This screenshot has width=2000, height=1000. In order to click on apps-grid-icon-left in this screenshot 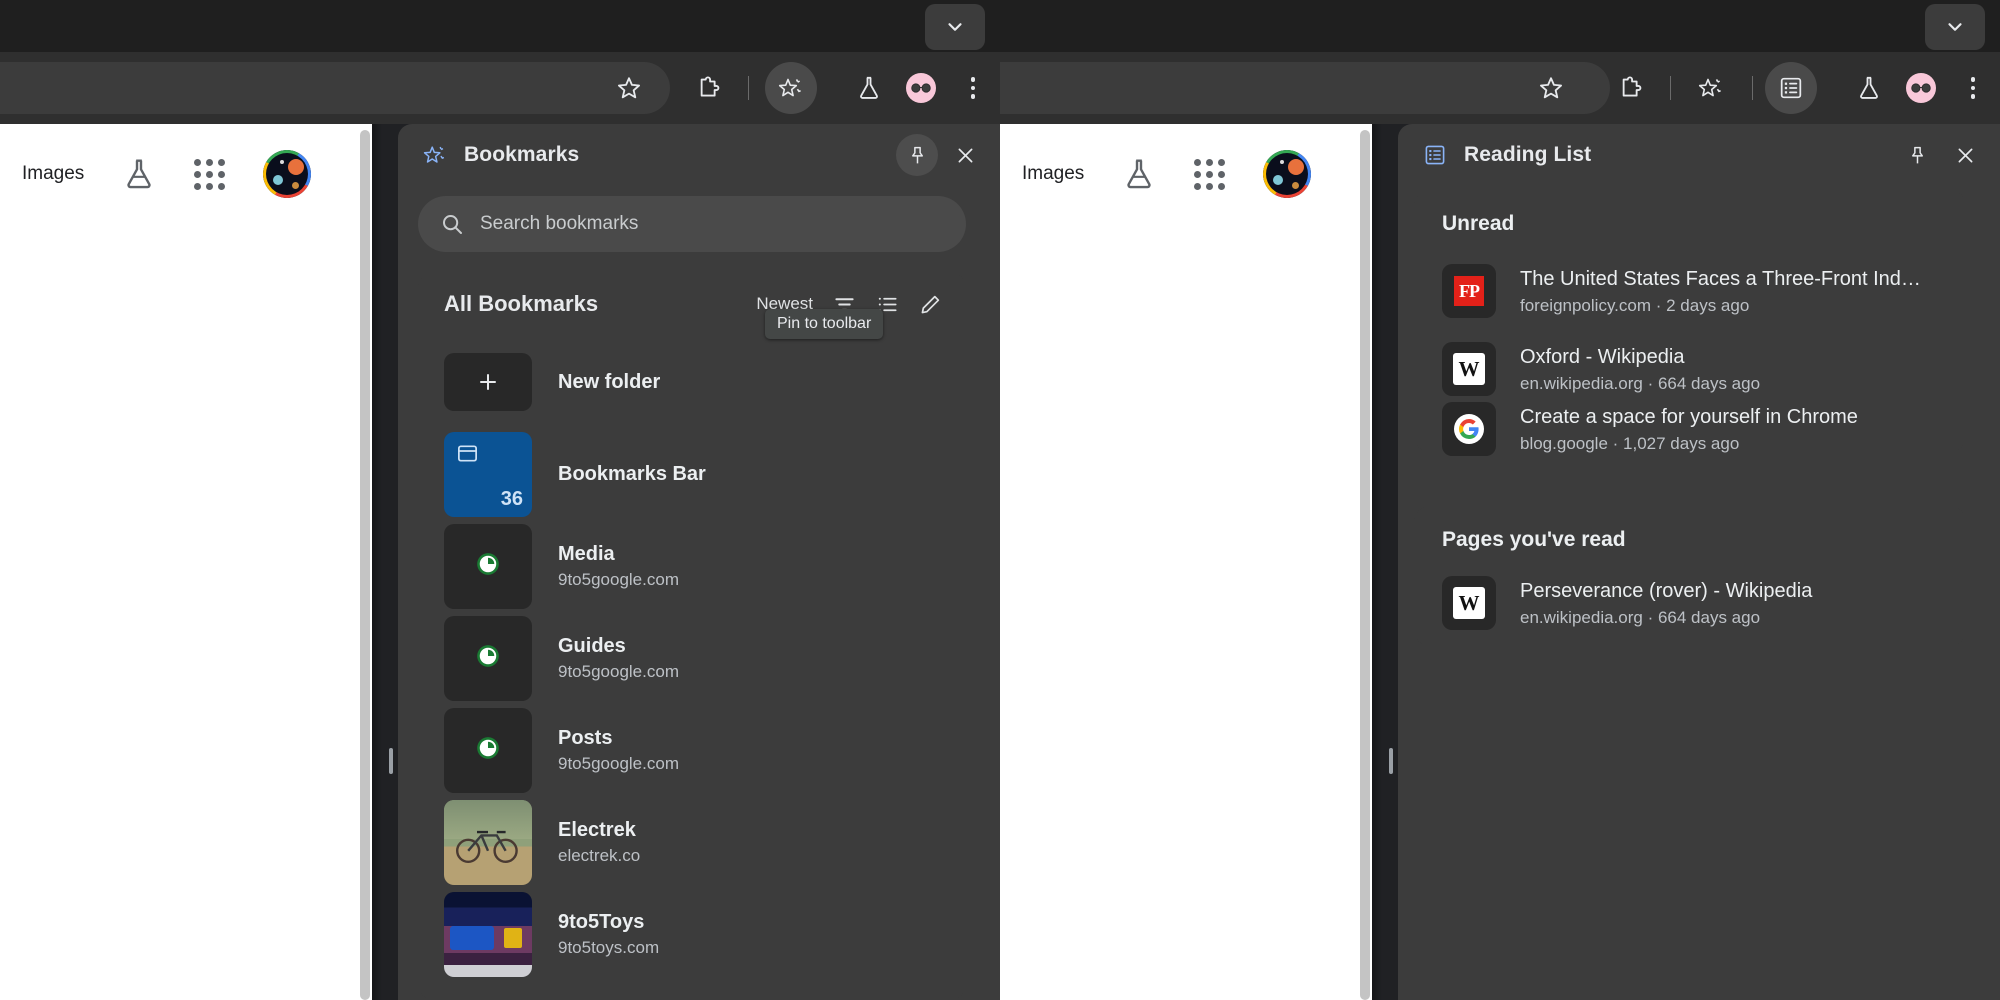, I will do `click(210, 174)`.